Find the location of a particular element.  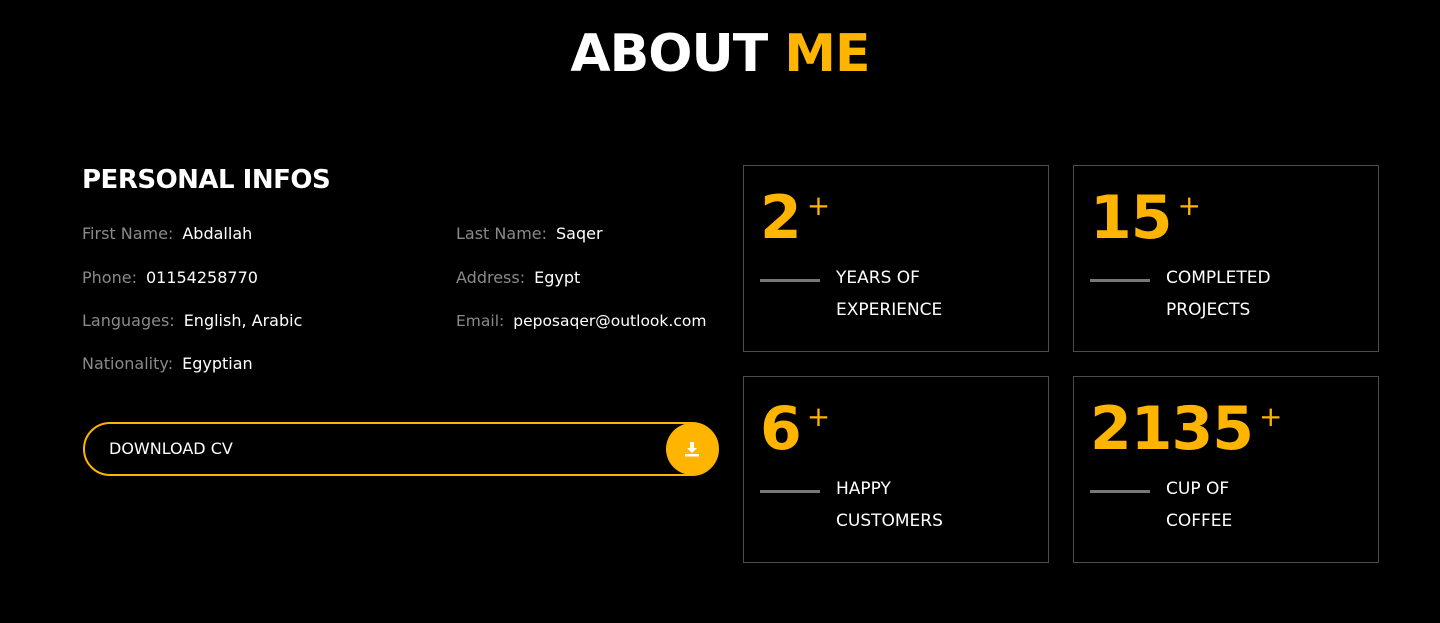

stat-box-coffee: 2135 + CUP OF COFFEE is located at coordinates (1226, 469).